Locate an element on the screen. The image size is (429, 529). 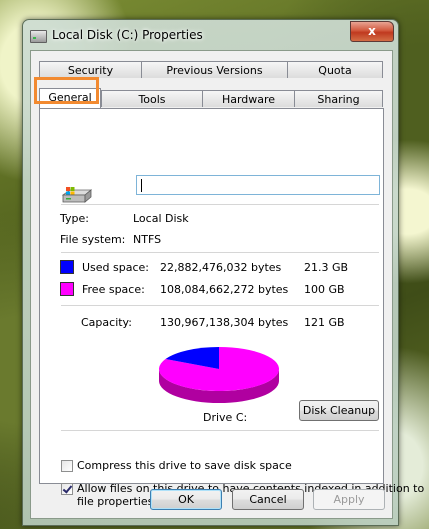
drive-name-input is located at coordinates (258, 185).